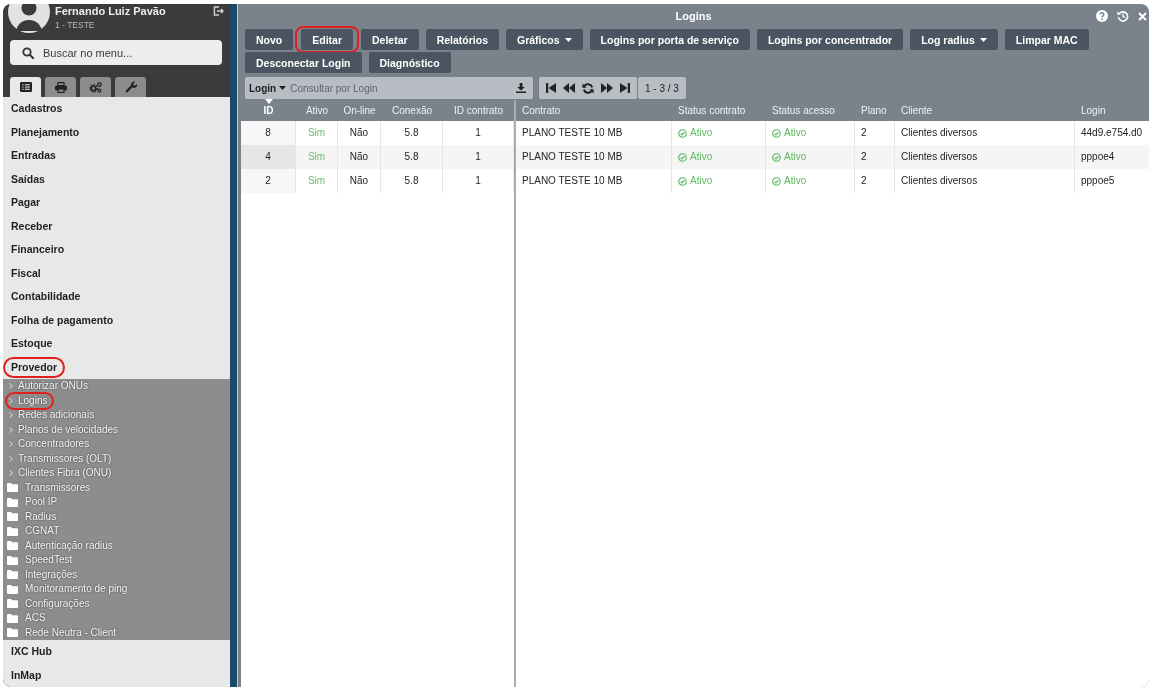 The width and height of the screenshot is (1150, 690). I want to click on chevron-icon, so click(11, 473).